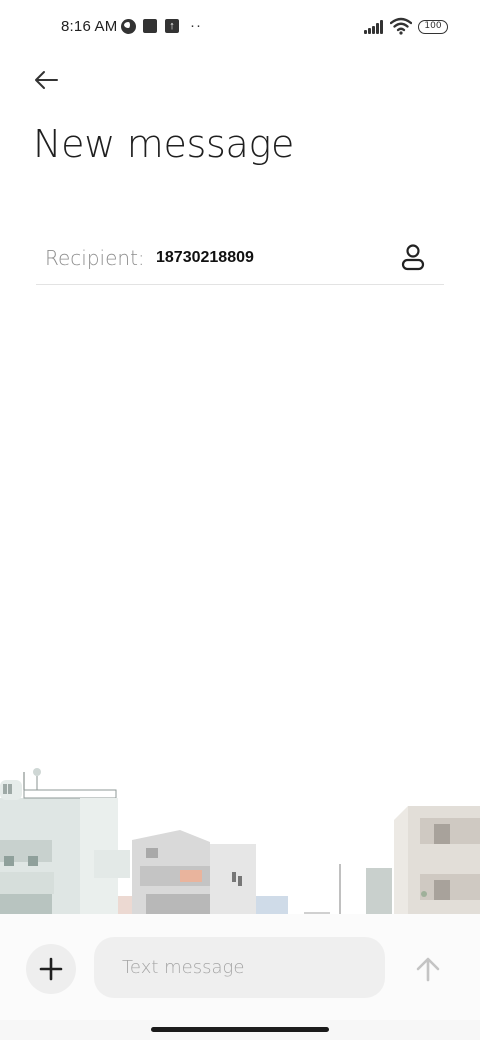 The height and width of the screenshot is (1040, 480). I want to click on text-message-input, so click(239, 967).